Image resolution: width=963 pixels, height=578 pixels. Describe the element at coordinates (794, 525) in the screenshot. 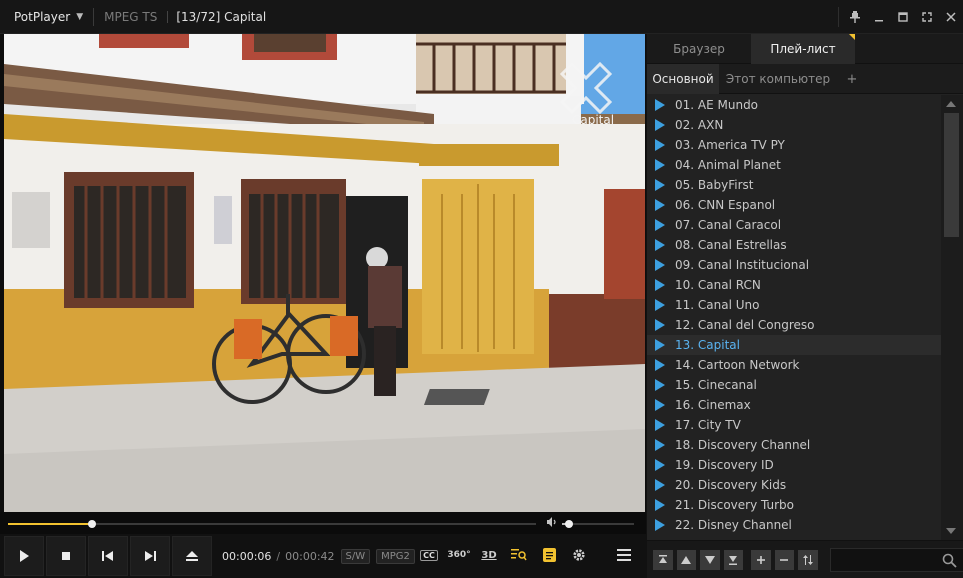

I see `playlist-item: 22. Disney Channel` at that location.